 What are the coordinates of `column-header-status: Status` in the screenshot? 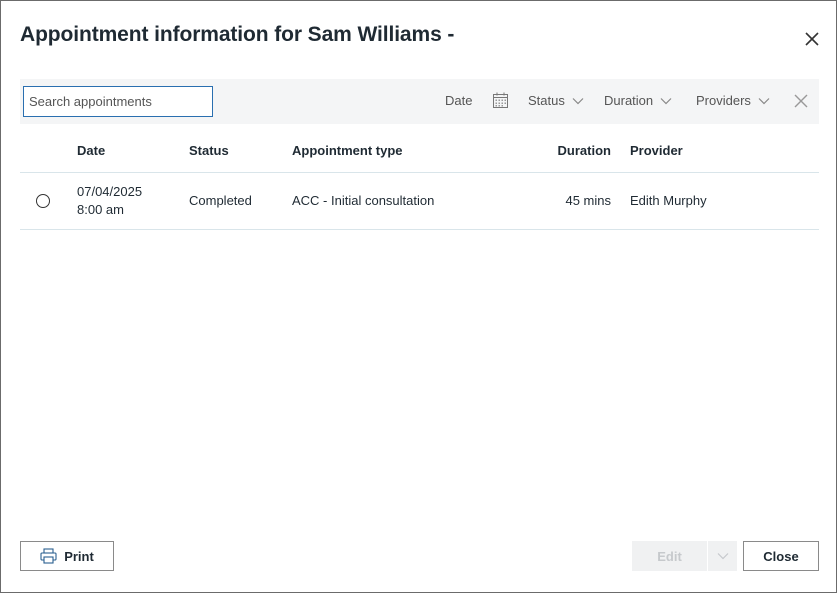 It's located at (240, 151).